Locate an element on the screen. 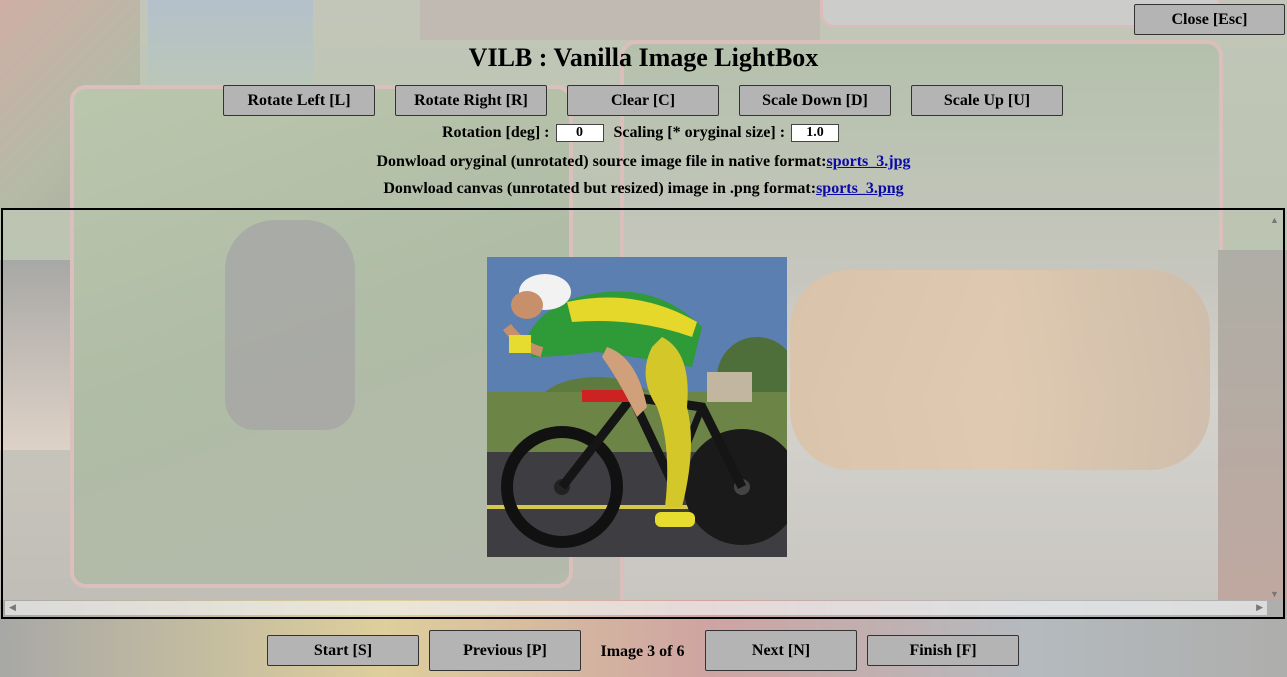 The image size is (1287, 677). horizontal-scrollbar: ◀ ▶ is located at coordinates (636, 608).